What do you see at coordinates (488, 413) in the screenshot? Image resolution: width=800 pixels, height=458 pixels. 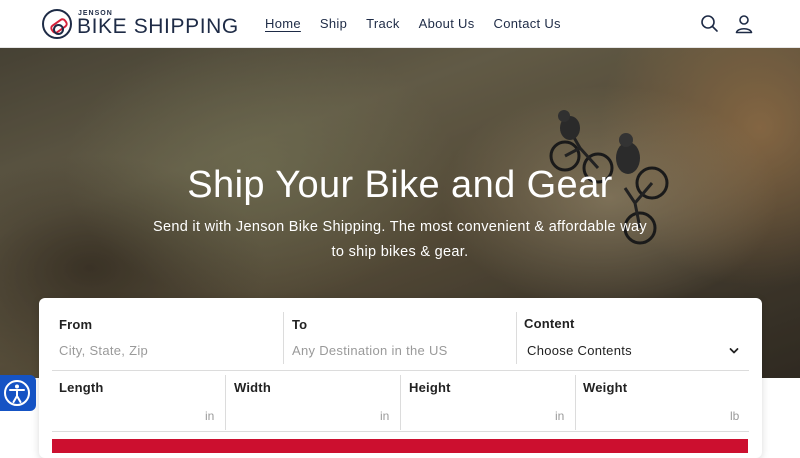 I see `height-input` at bounding box center [488, 413].